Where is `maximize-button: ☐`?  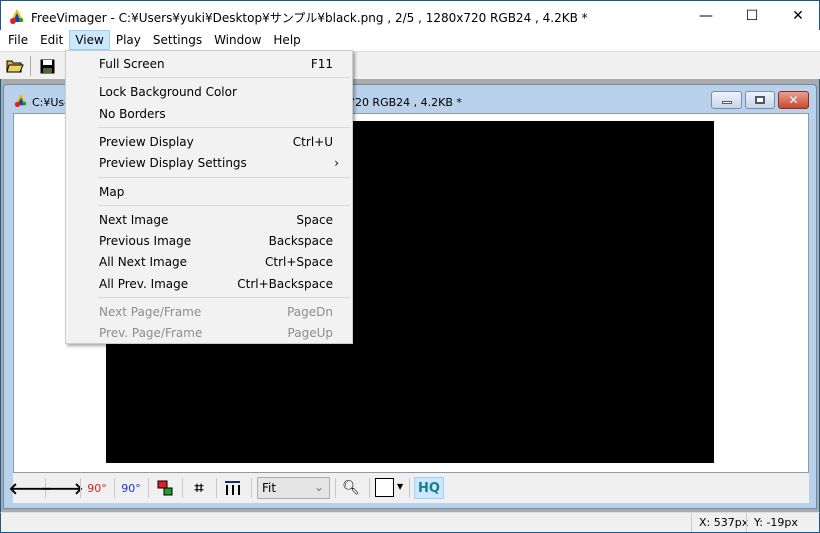
maximize-button: ☐ is located at coordinates (752, 16).